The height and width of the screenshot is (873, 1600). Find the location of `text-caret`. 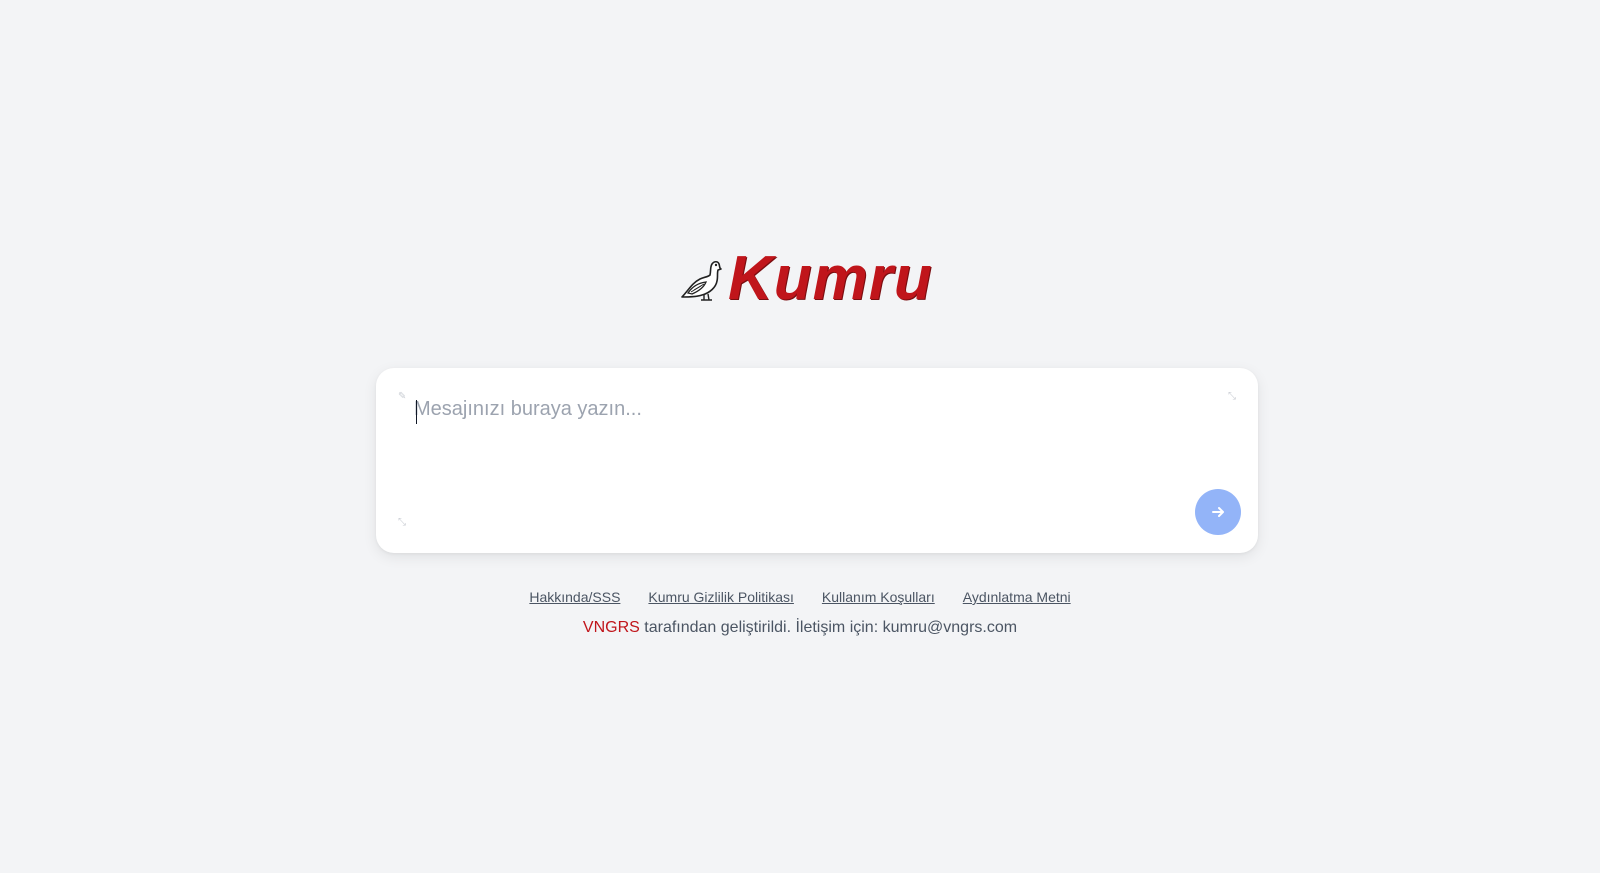

text-caret is located at coordinates (416, 412).